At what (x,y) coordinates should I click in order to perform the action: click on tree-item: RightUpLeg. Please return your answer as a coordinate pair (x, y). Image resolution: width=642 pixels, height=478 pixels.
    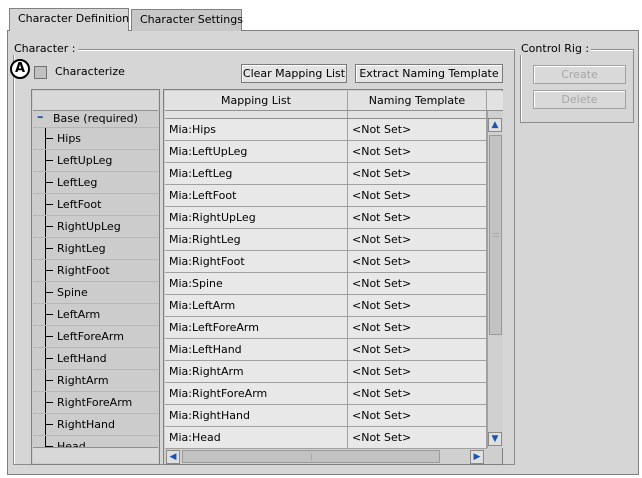
    Looking at the image, I should click on (95, 227).